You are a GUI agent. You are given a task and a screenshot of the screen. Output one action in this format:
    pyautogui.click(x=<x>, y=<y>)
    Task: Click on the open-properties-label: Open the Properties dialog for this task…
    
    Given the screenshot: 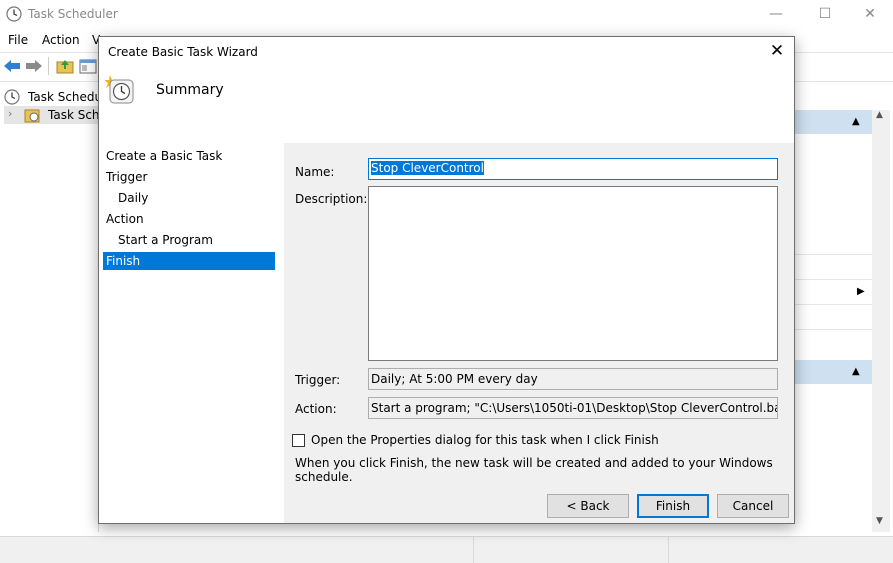 What is the action you would take?
    pyautogui.click(x=485, y=440)
    